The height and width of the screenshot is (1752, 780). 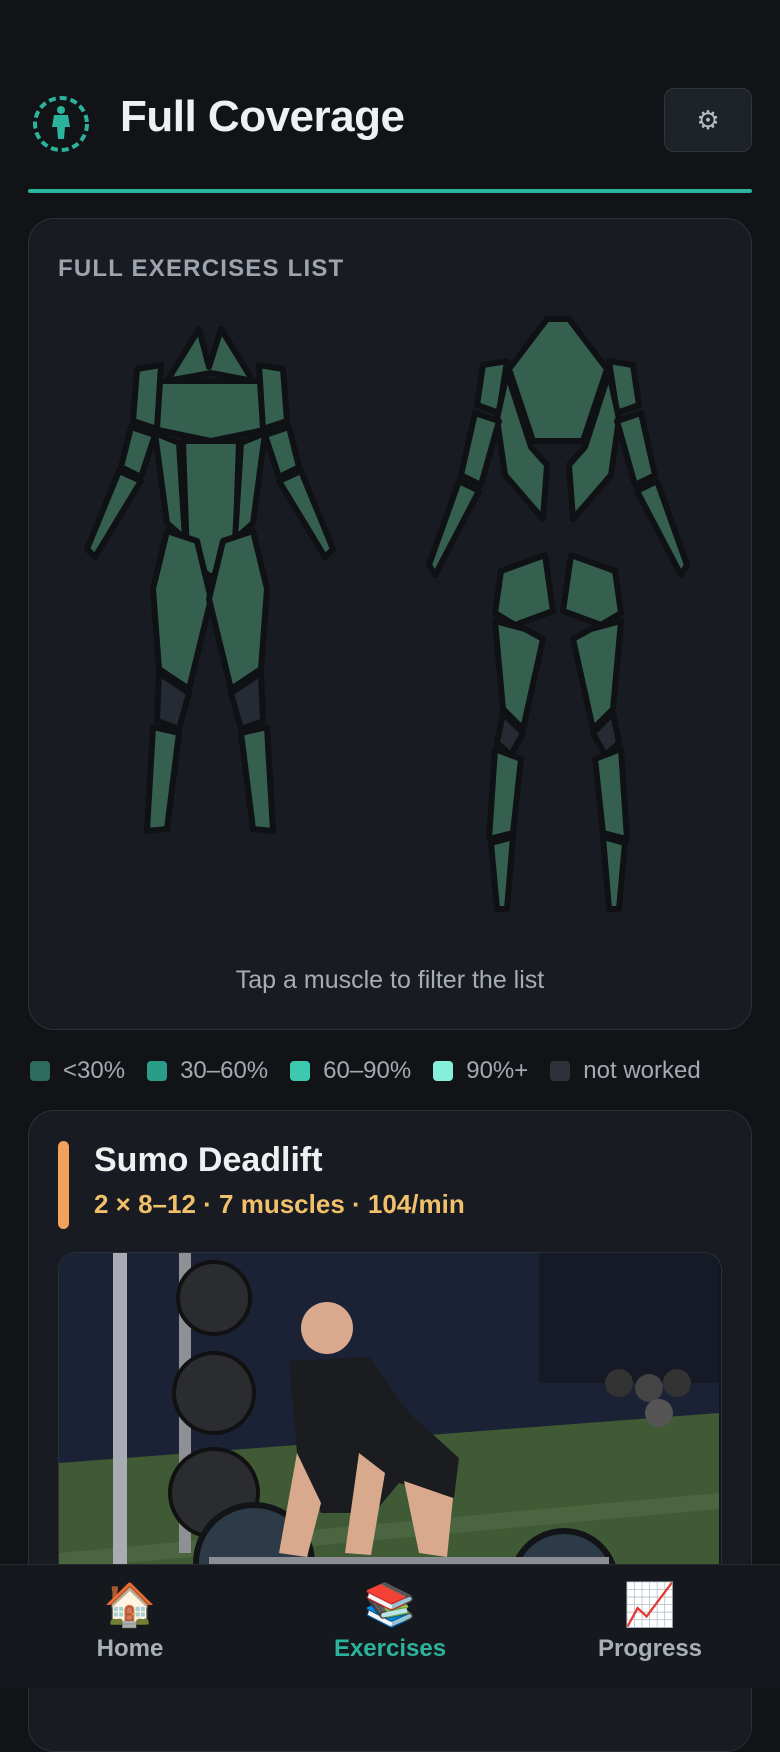 I want to click on exercise-meta: 2 × 8–12 · 7 muscles · 104/min, so click(x=279, y=1204).